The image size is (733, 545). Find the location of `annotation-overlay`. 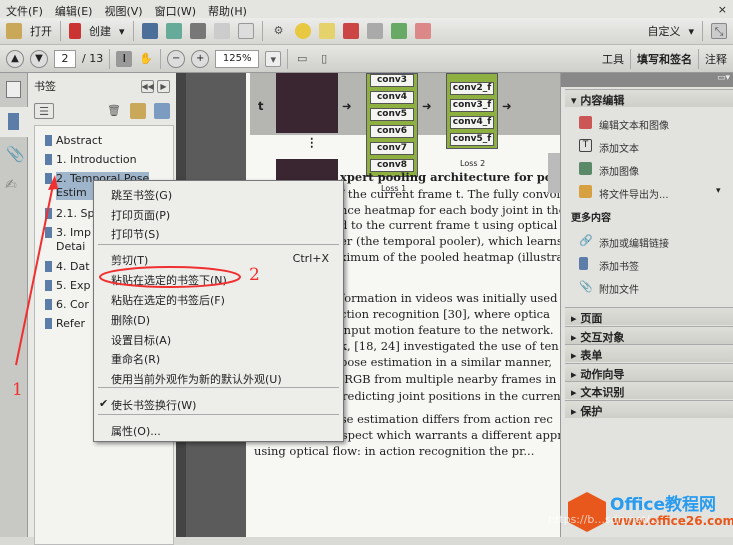

annotation-overlay is located at coordinates (128, 270).